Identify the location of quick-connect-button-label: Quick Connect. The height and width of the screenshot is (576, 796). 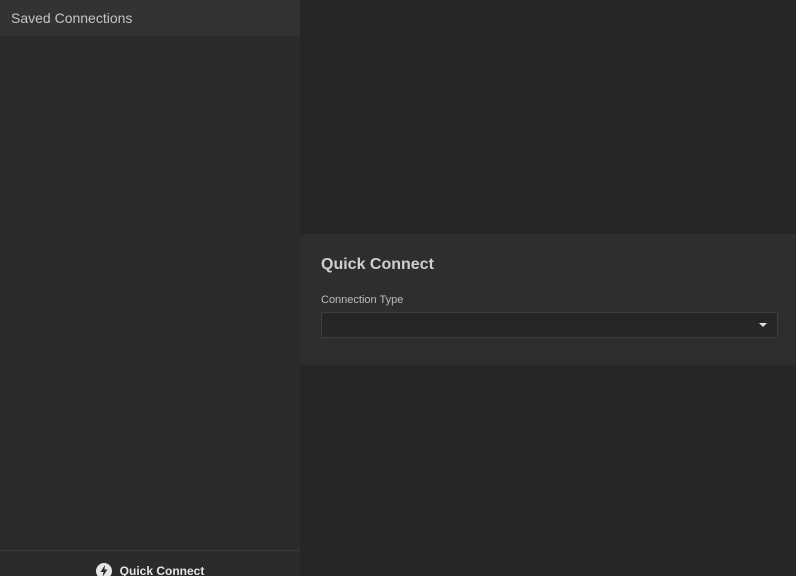
(162, 570).